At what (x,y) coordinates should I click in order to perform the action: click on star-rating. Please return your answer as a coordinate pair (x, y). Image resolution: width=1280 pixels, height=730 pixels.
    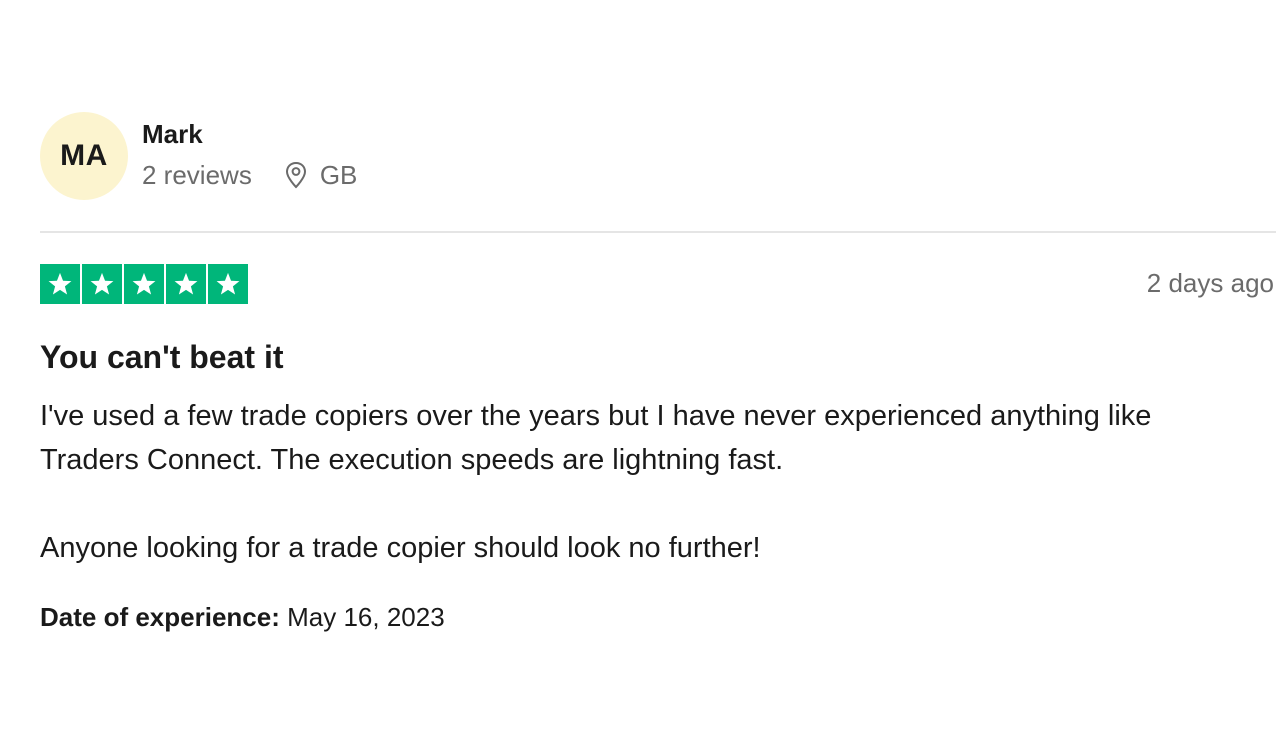
    Looking at the image, I should click on (658, 284).